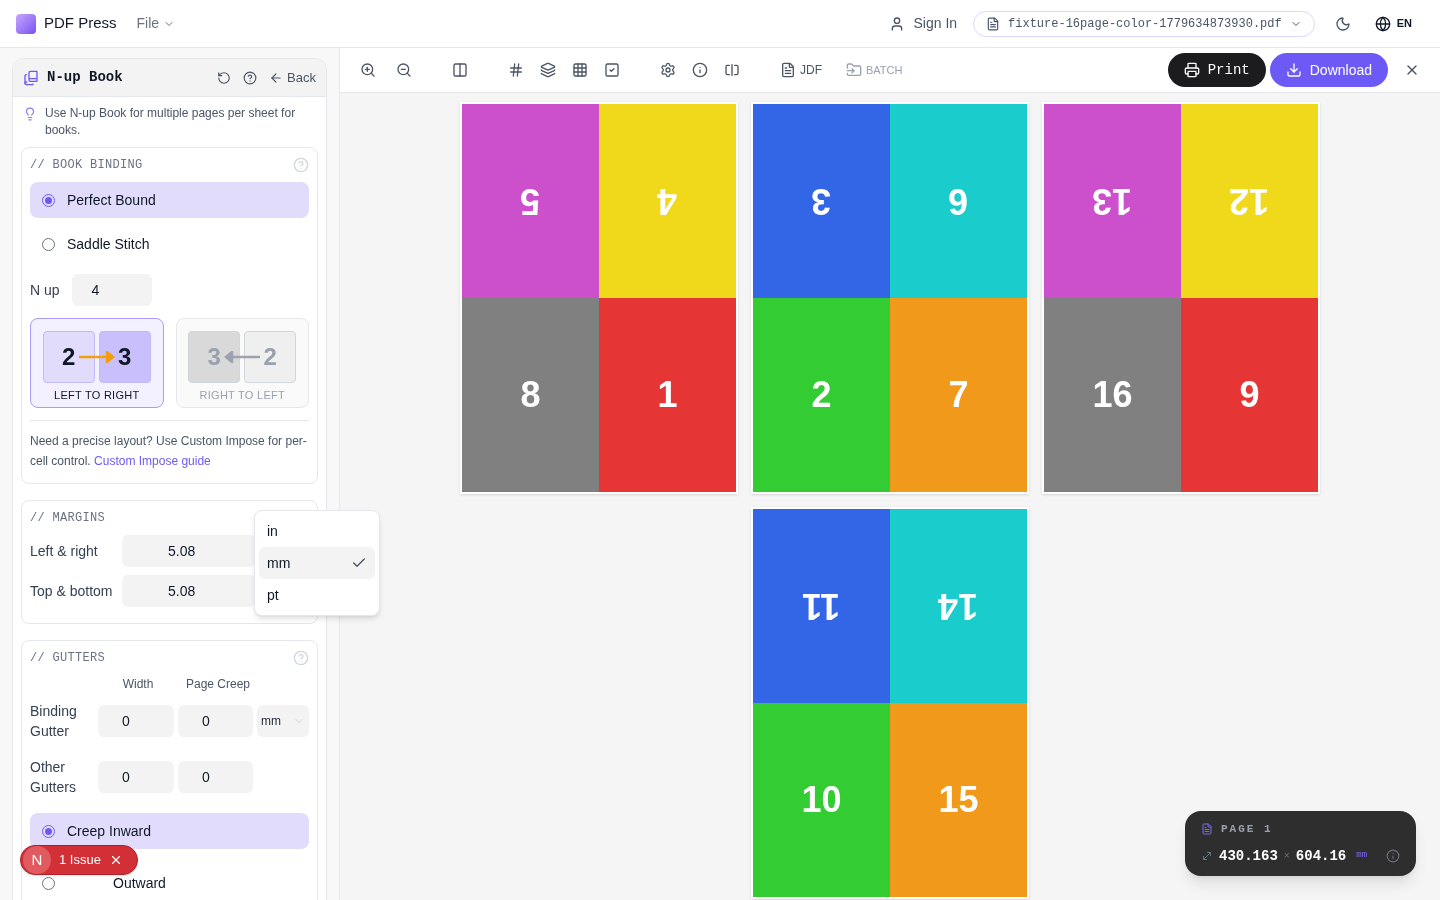 The image size is (1440, 900). What do you see at coordinates (67, 658) in the screenshot?
I see `section-heading: // GUTTERS` at bounding box center [67, 658].